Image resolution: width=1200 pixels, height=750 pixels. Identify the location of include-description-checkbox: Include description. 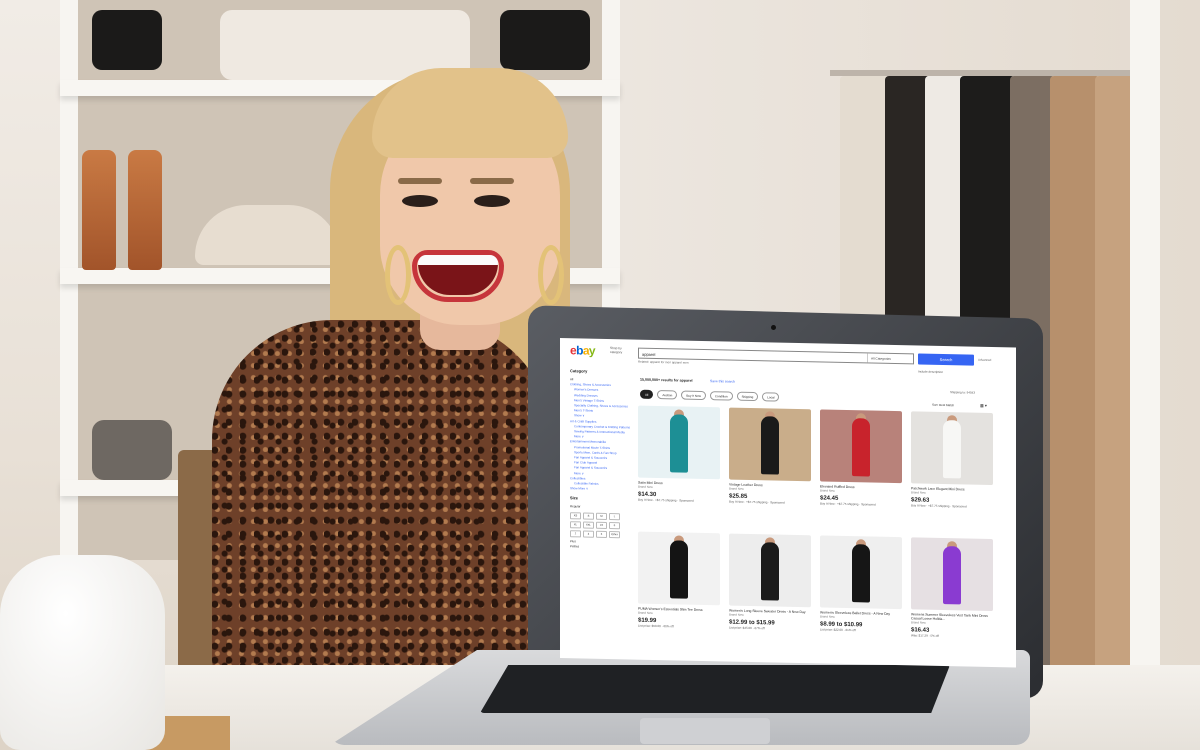
(930, 371).